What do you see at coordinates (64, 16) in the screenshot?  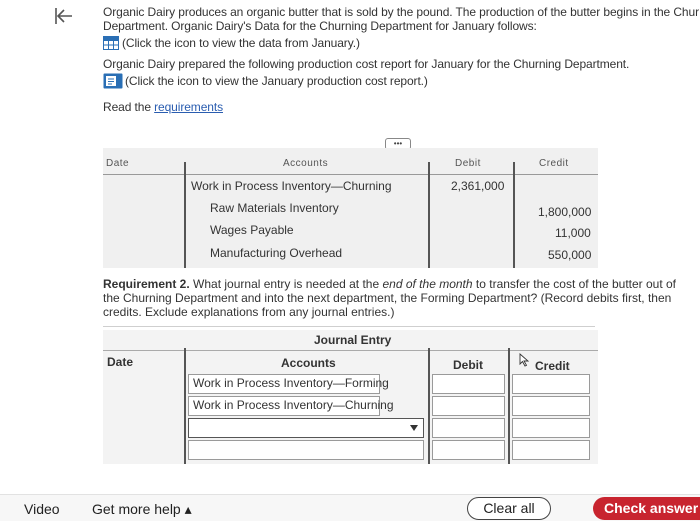 I see `back-arrow-icon` at bounding box center [64, 16].